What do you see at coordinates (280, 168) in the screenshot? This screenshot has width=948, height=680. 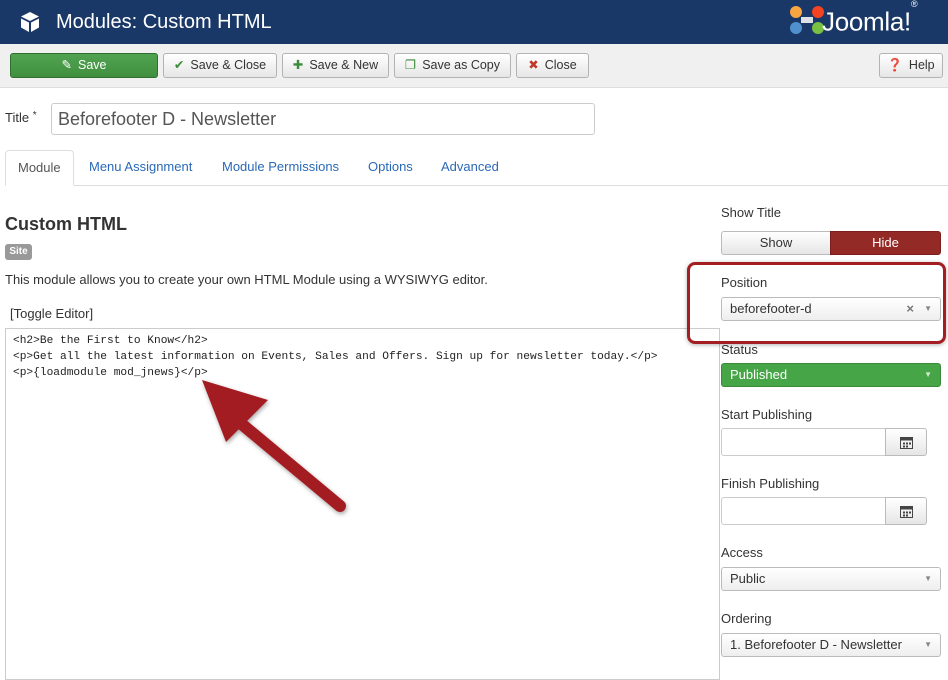 I see `tab-module-permissions: Module Permissions` at bounding box center [280, 168].